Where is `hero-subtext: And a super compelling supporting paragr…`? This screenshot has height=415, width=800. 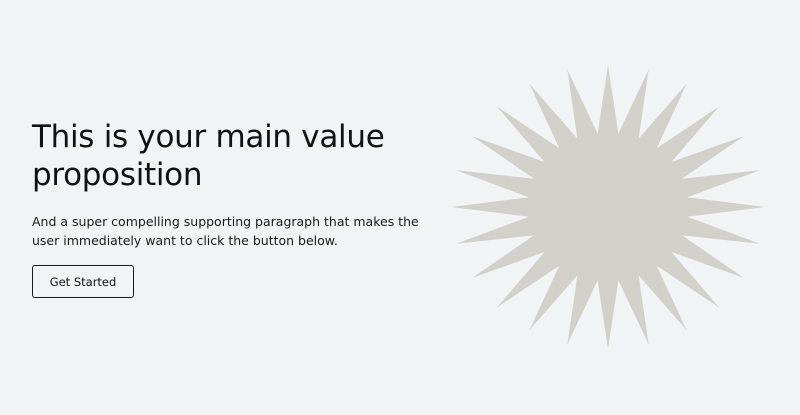 hero-subtext: And a super compelling supporting paragr… is located at coordinates (225, 231).